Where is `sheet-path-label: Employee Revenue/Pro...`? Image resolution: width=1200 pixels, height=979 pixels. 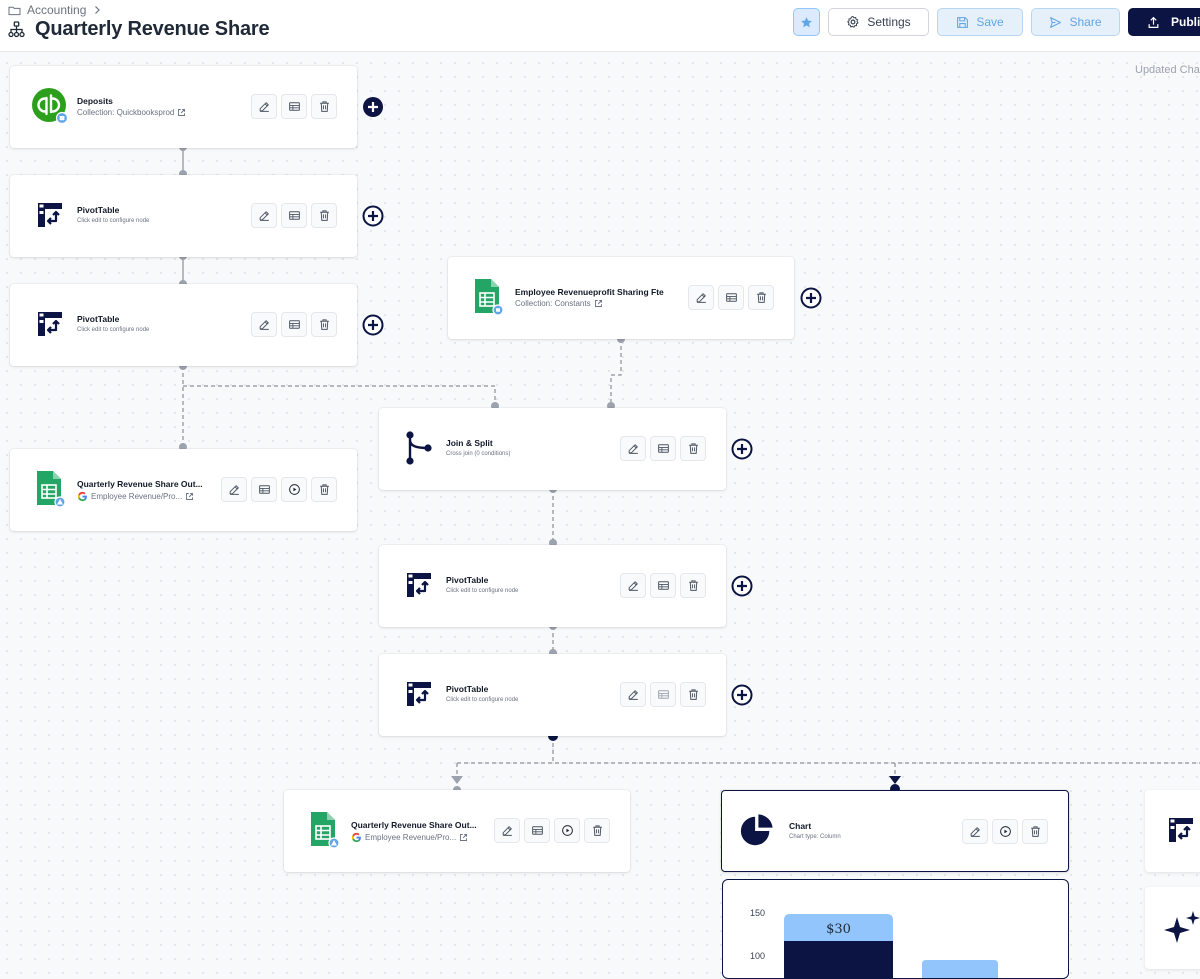
sheet-path-label: Employee Revenue/Pro... is located at coordinates (137, 496).